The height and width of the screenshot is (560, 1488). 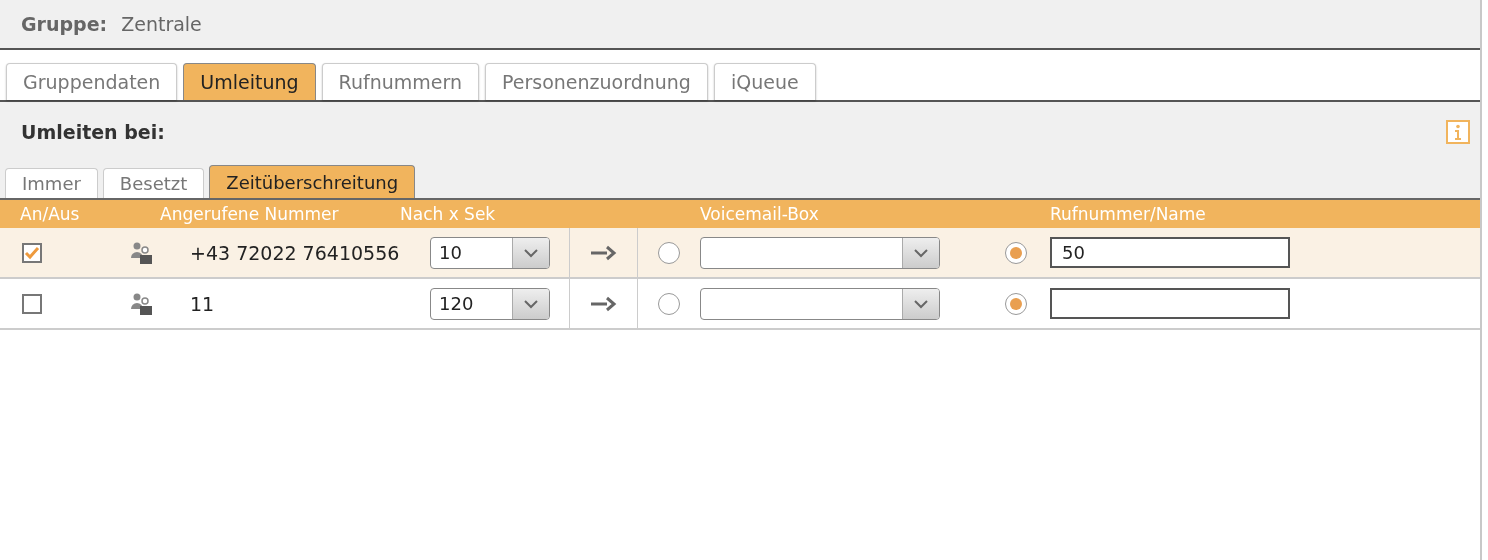 I want to click on table-row: +43 72022 76410556 10 50, so click(x=740, y=253).